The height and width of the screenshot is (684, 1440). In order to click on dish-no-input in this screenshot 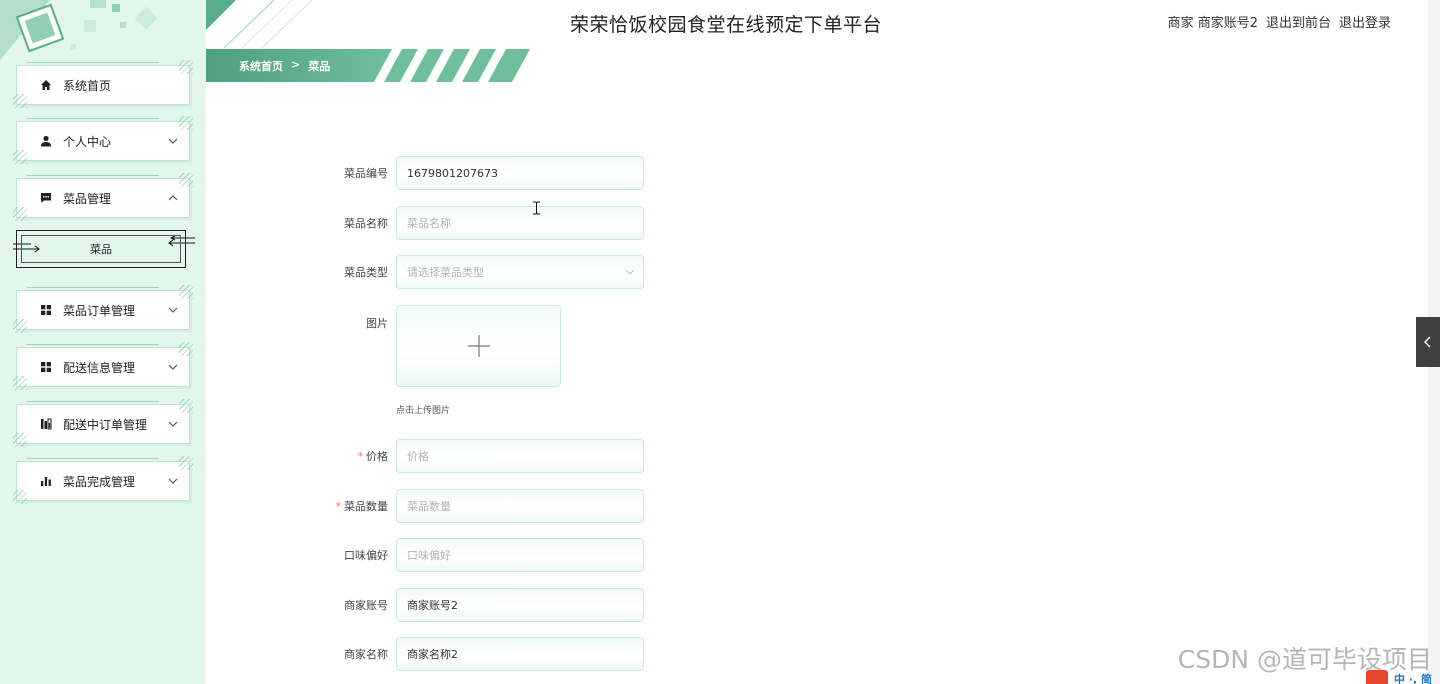, I will do `click(520, 173)`.